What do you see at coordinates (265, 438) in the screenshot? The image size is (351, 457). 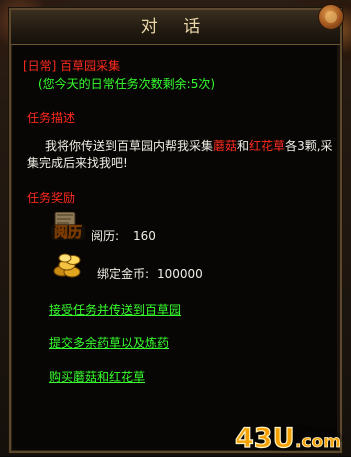 I see `logo-text: 43U` at bounding box center [265, 438].